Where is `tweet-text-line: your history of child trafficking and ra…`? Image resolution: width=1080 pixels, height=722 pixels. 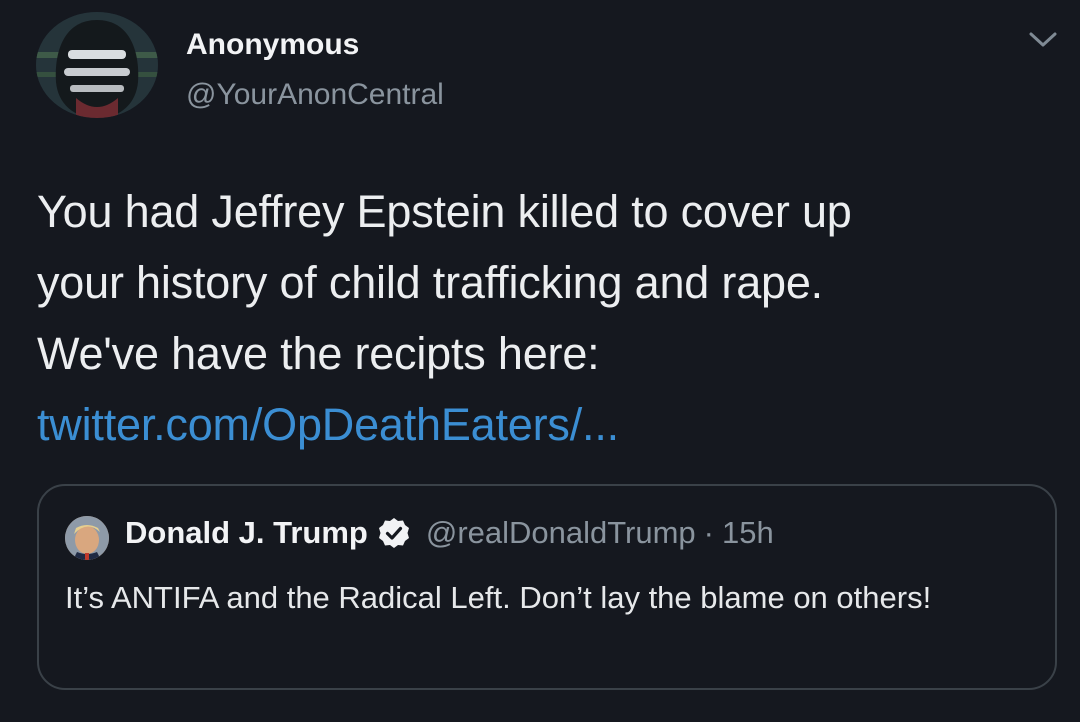
tweet-text-line: your history of child trafficking and ra… is located at coordinates (430, 282).